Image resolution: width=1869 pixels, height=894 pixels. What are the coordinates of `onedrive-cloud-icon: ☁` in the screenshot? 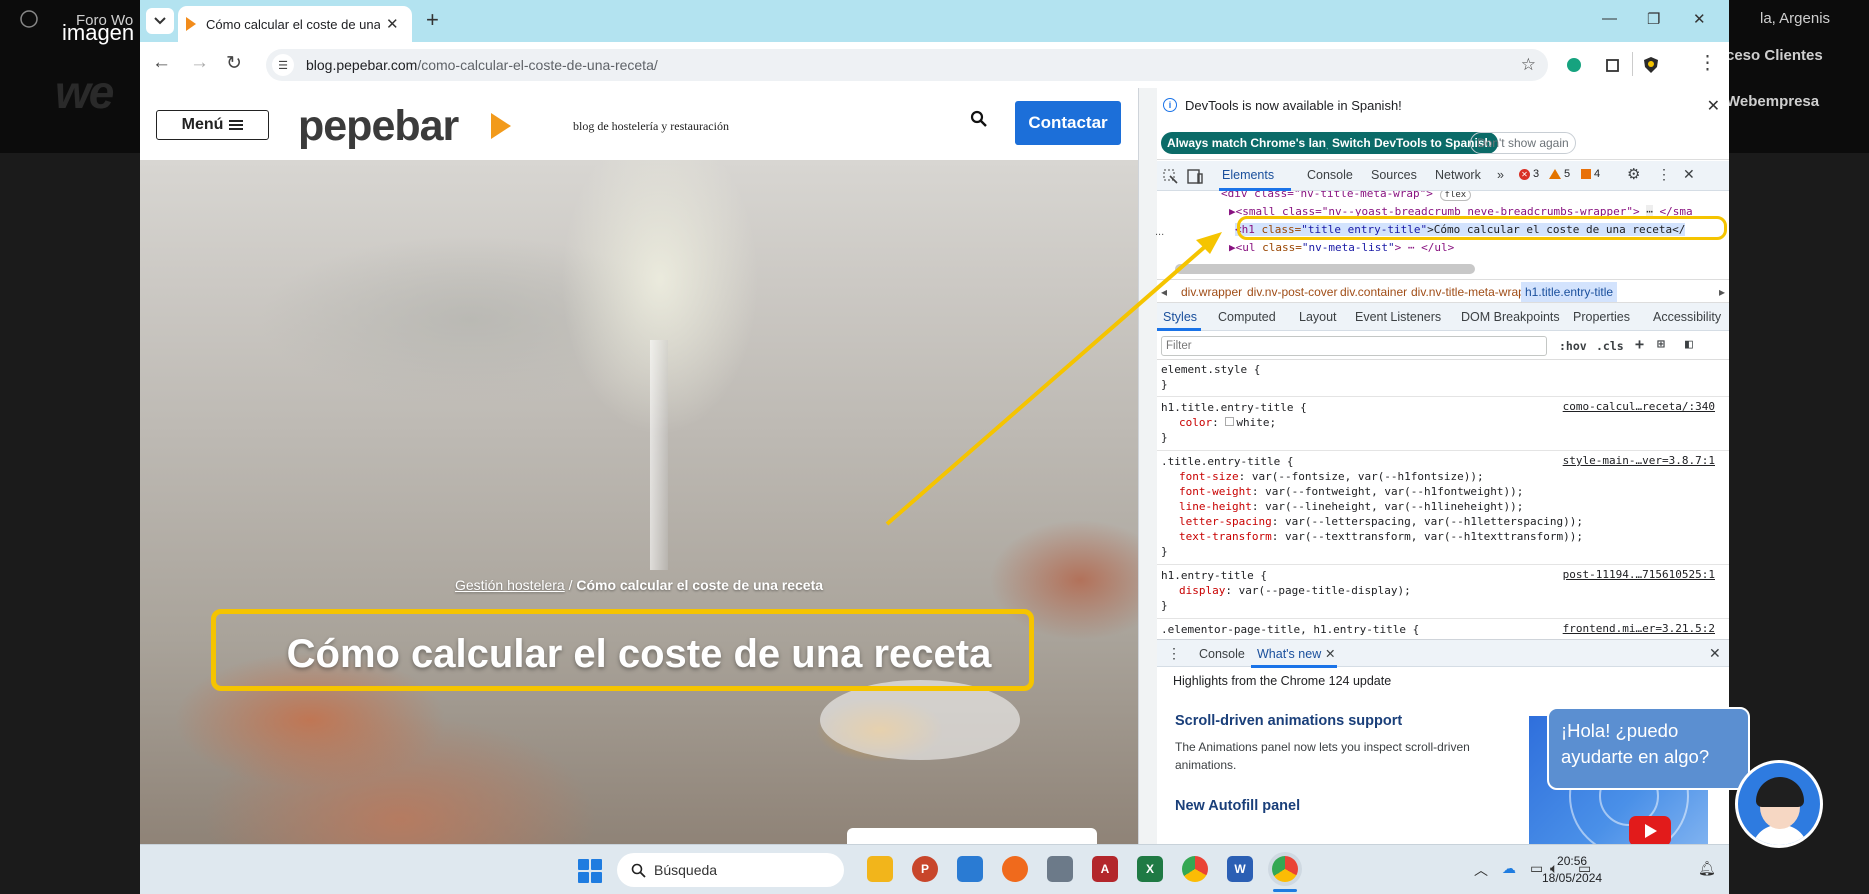 It's located at (1509, 868).